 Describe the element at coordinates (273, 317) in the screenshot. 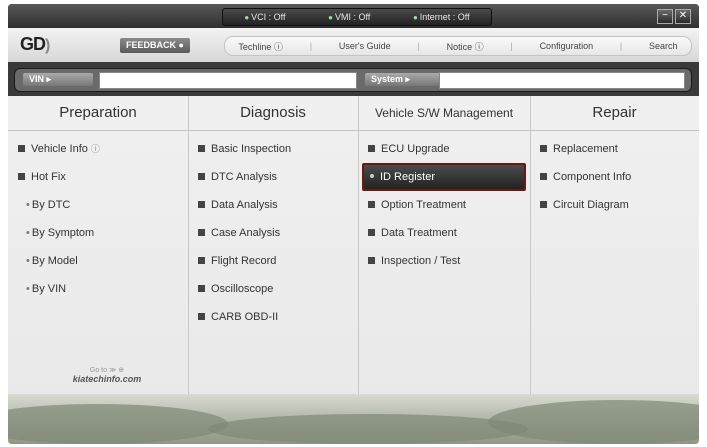

I see `menu-item-carb-obd: CARB OBD-II` at that location.